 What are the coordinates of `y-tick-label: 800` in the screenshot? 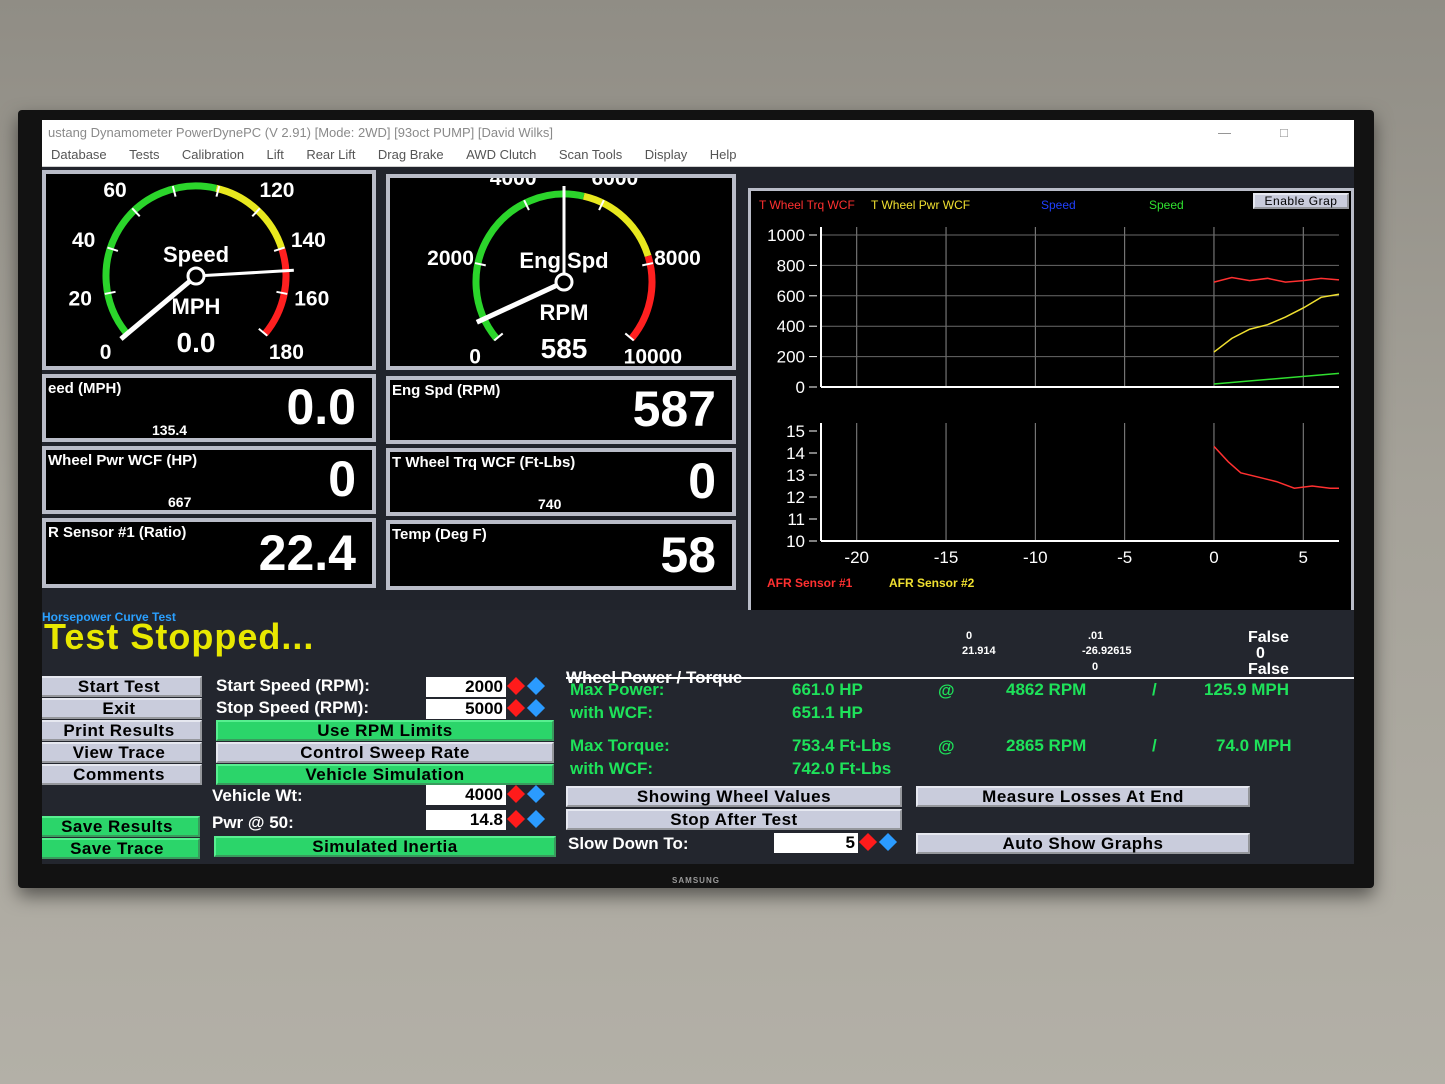 It's located at (791, 265).